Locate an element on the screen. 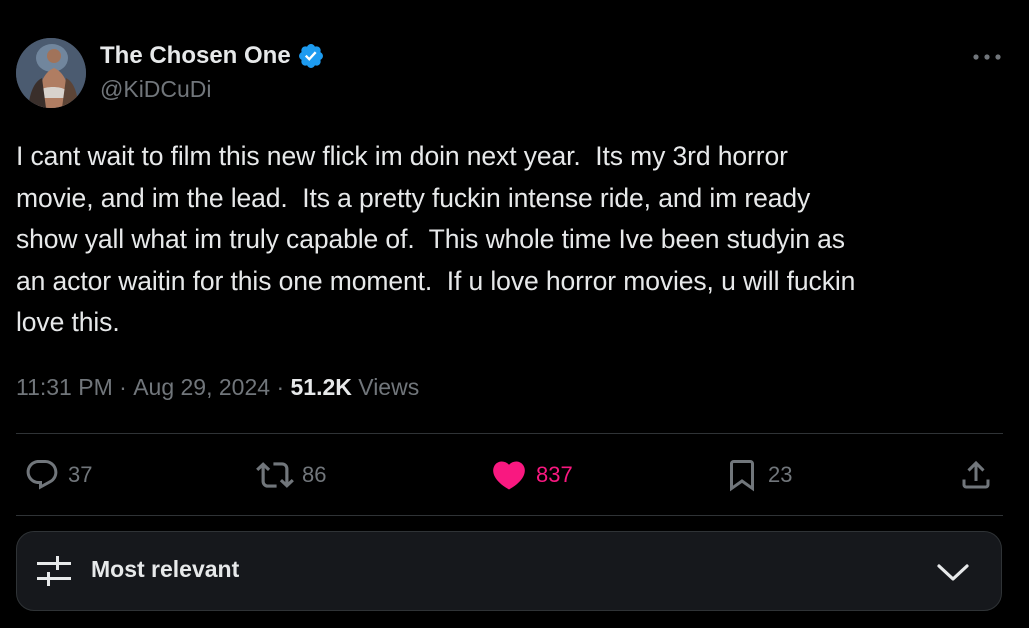 This screenshot has width=1029, height=628. tweet-time: 11:31 PM is located at coordinates (64, 387).